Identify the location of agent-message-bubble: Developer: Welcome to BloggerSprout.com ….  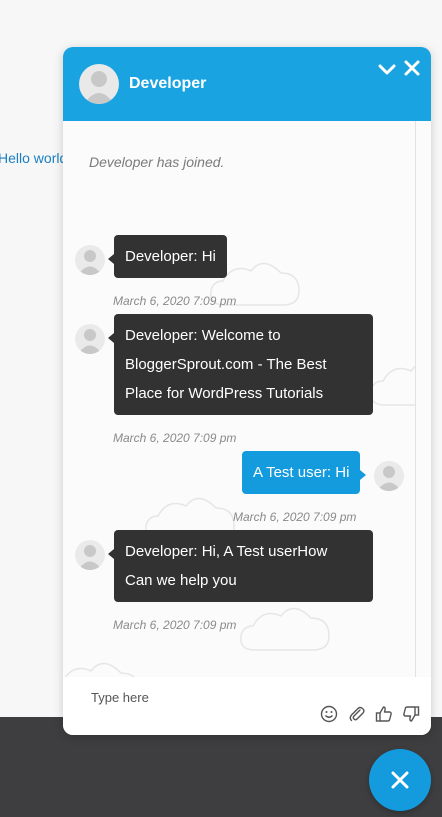
(240, 364).